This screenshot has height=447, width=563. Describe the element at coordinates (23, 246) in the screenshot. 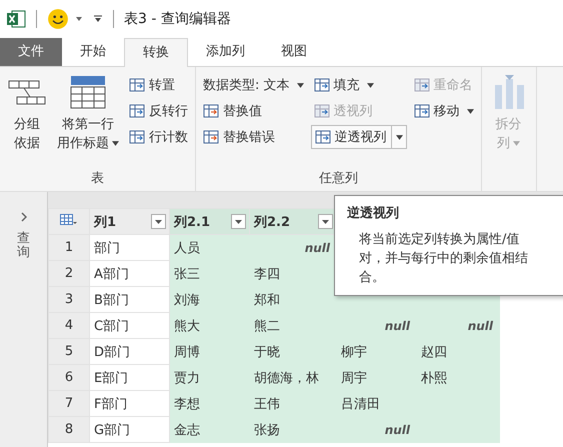

I see `query-pane-label: 查询` at that location.